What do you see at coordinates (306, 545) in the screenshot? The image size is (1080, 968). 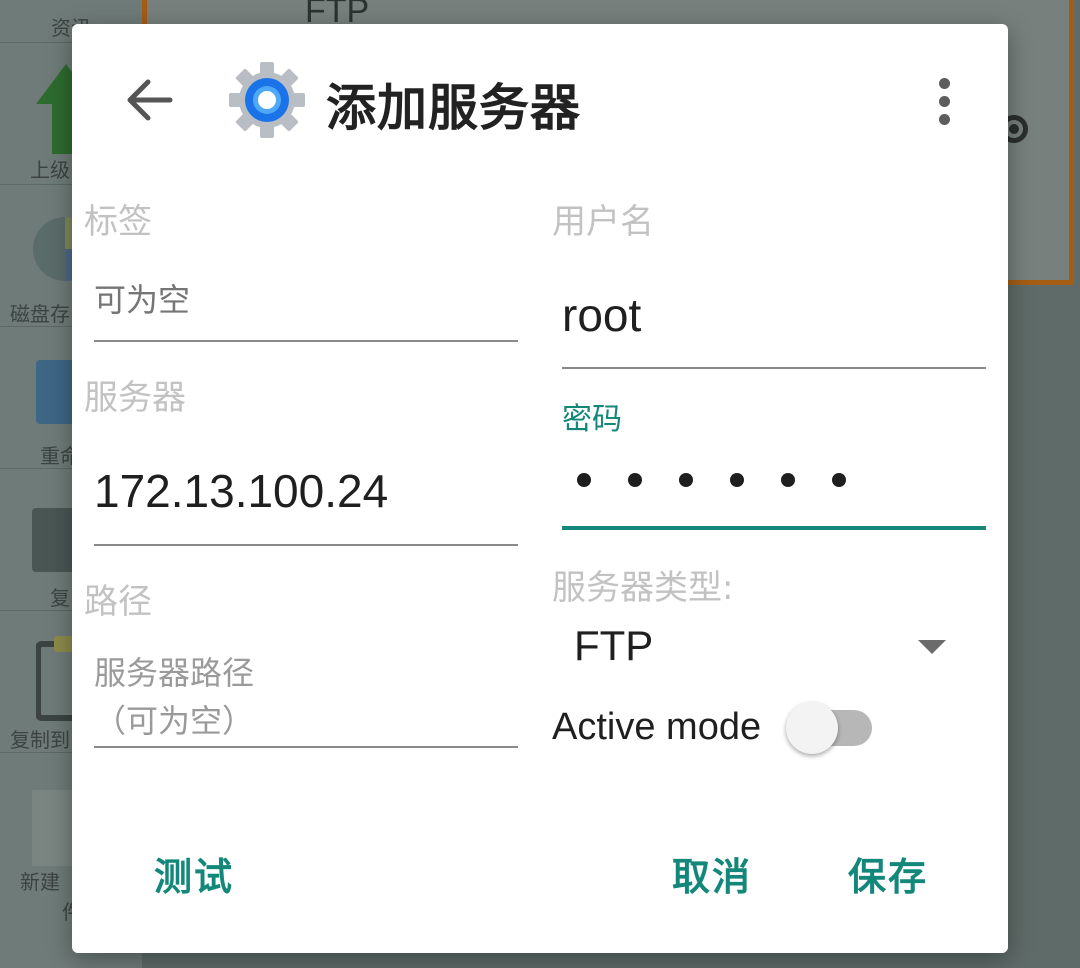 I see `server-input-underline` at bounding box center [306, 545].